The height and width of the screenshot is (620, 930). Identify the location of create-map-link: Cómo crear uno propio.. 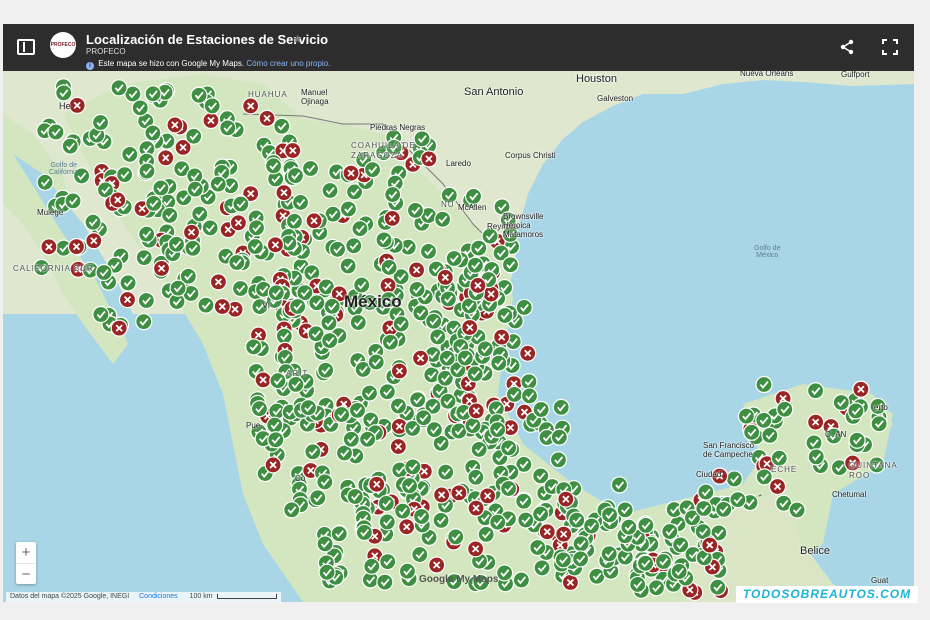
(288, 63).